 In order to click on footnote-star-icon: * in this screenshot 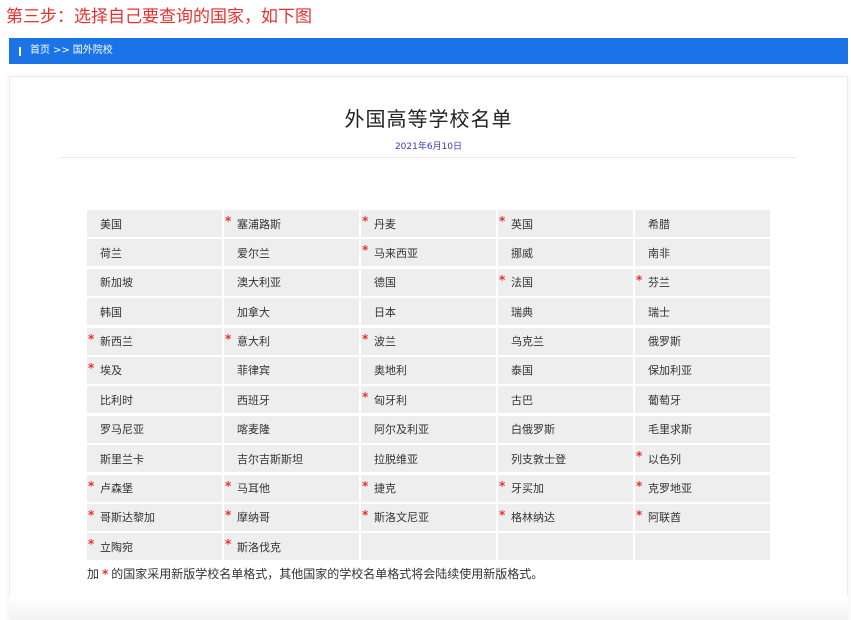, I will do `click(105, 574)`.